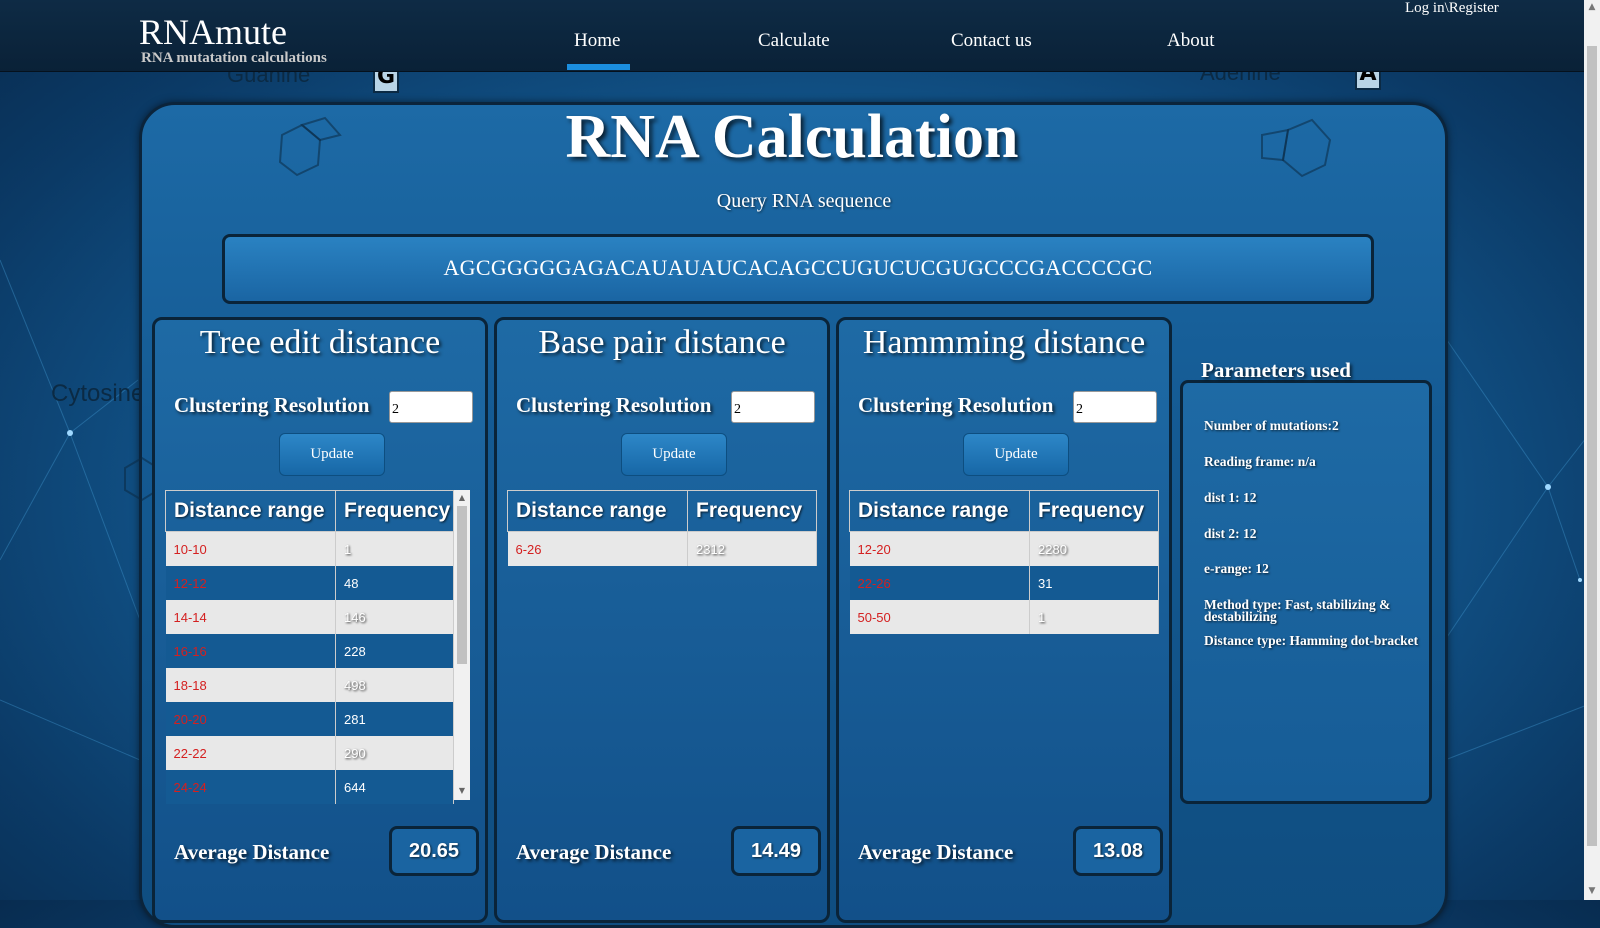  I want to click on nav-active-indicator, so click(598, 67).